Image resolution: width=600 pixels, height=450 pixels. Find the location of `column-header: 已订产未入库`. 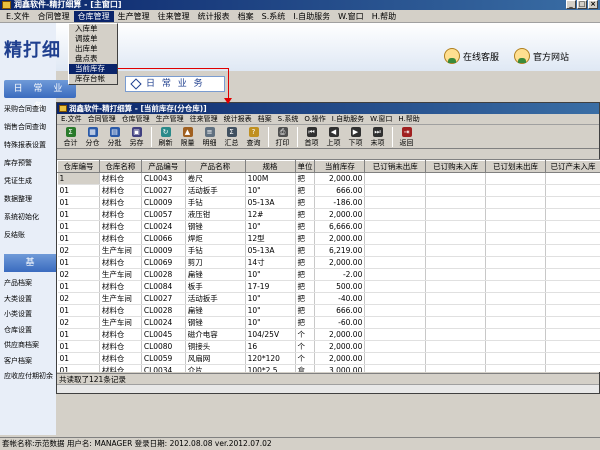

column-header: 已订产未入库 is located at coordinates (572, 166).